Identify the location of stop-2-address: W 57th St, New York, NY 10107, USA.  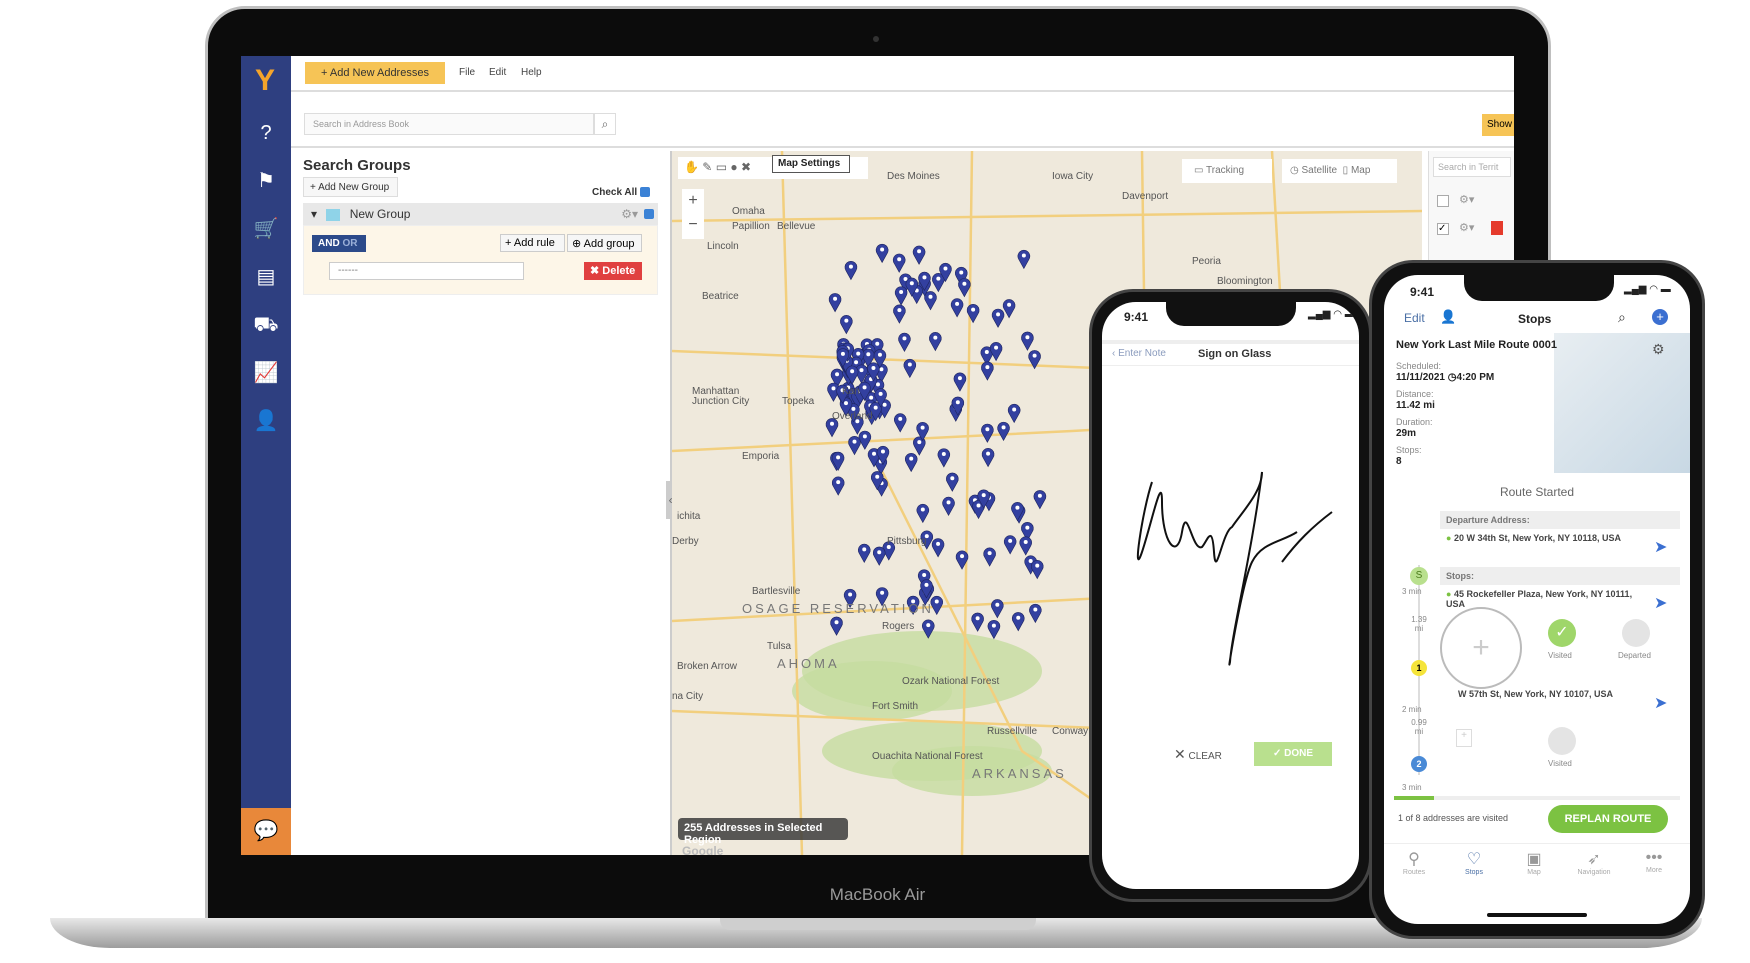
(1548, 694).